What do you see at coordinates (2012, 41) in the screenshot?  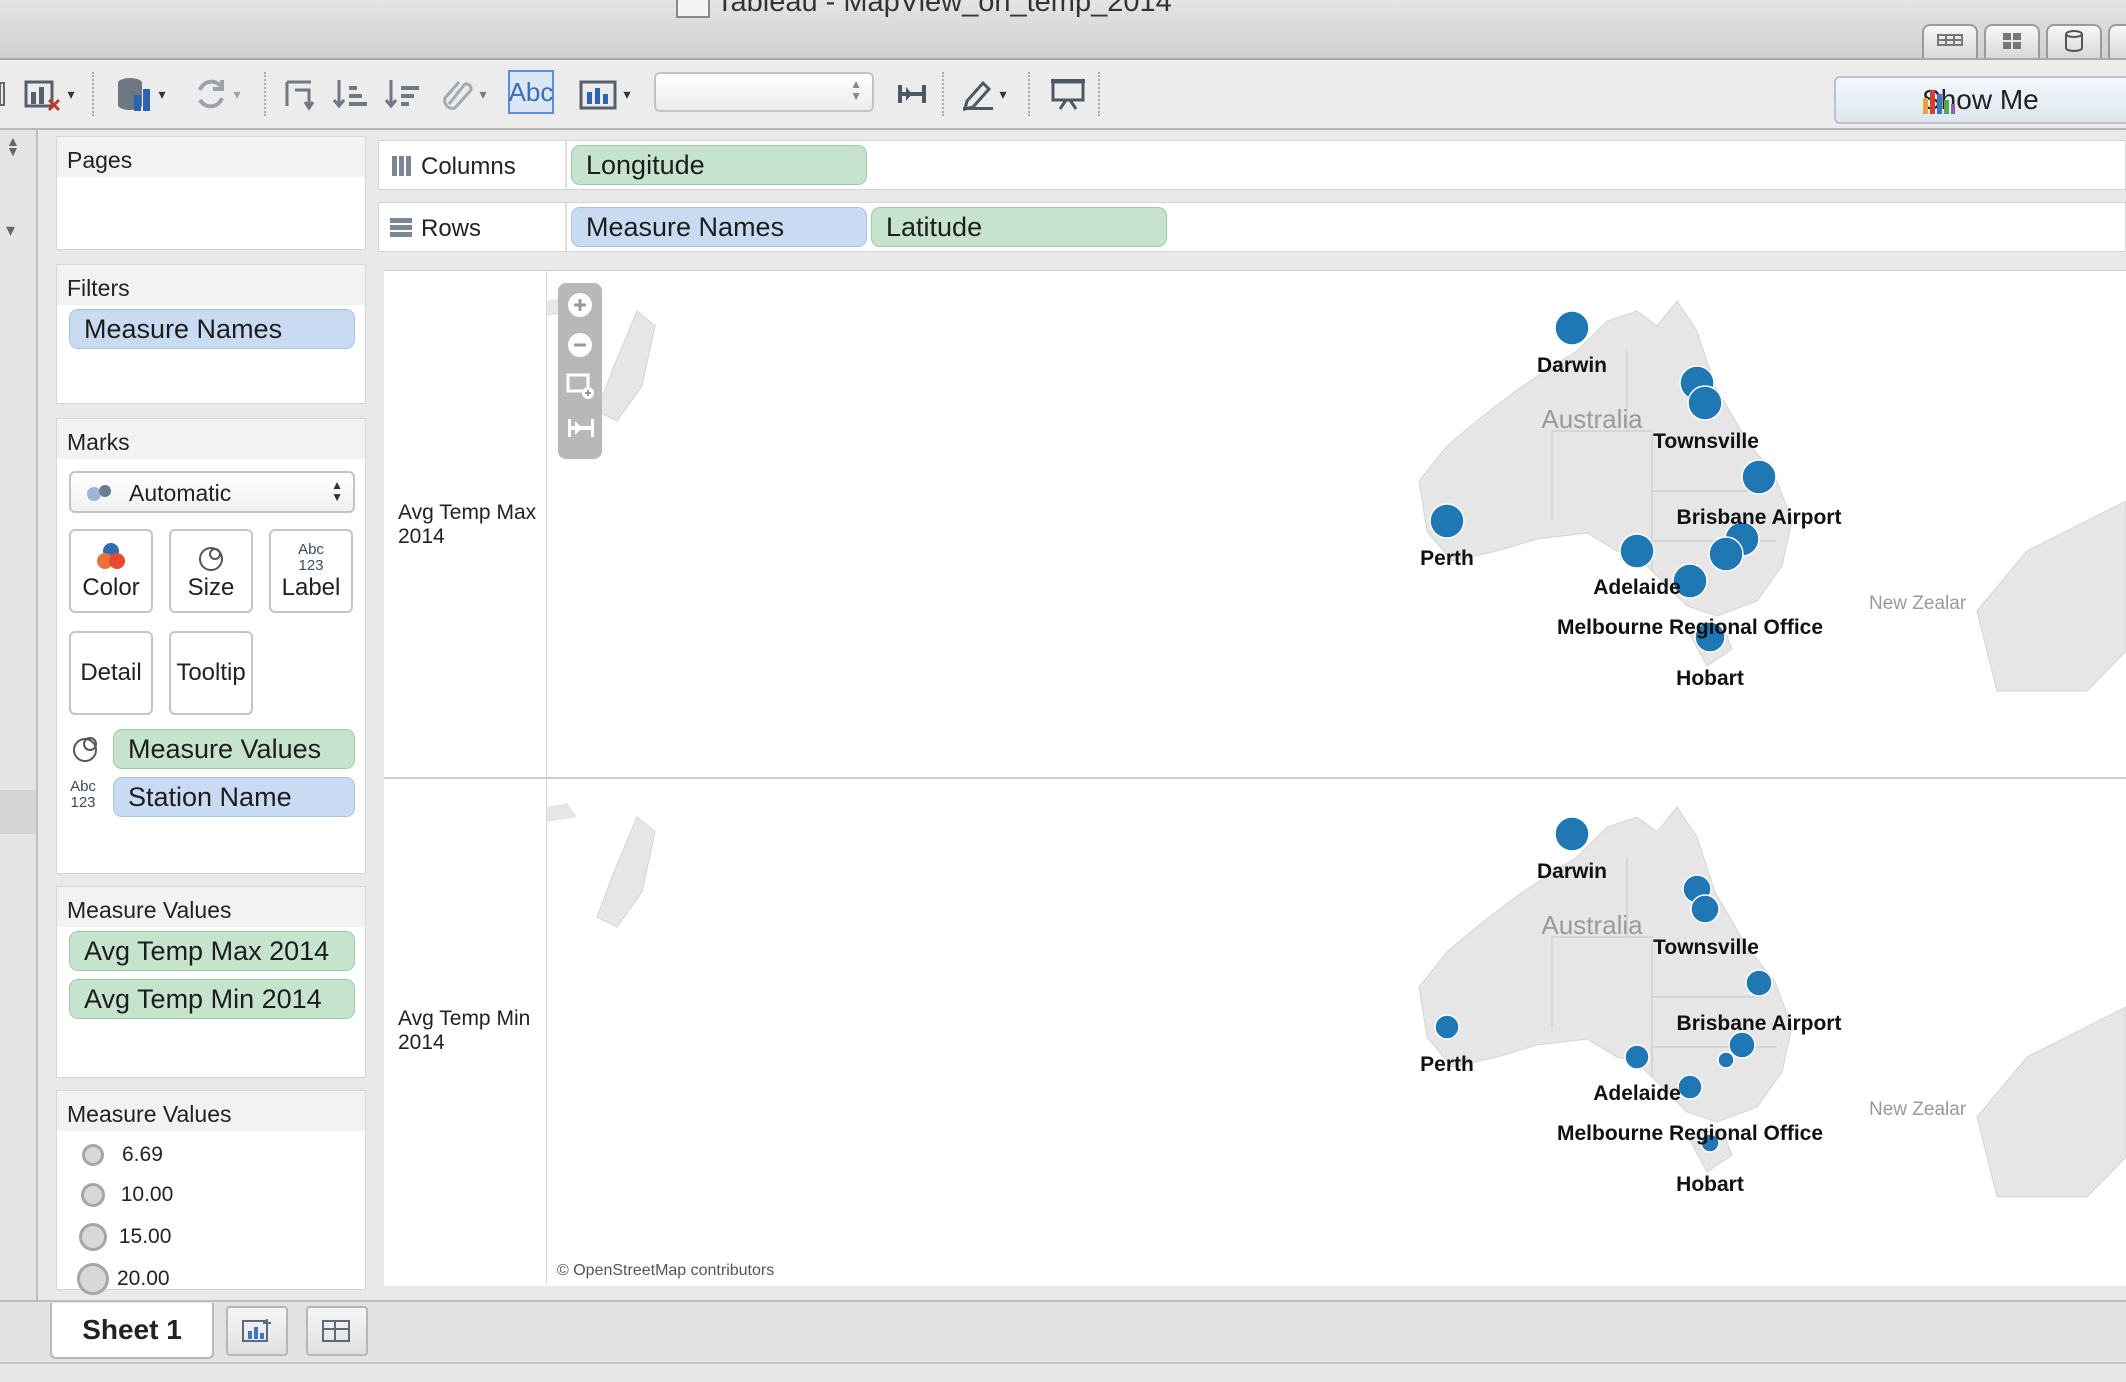 I see `view-tab-grid-icon` at bounding box center [2012, 41].